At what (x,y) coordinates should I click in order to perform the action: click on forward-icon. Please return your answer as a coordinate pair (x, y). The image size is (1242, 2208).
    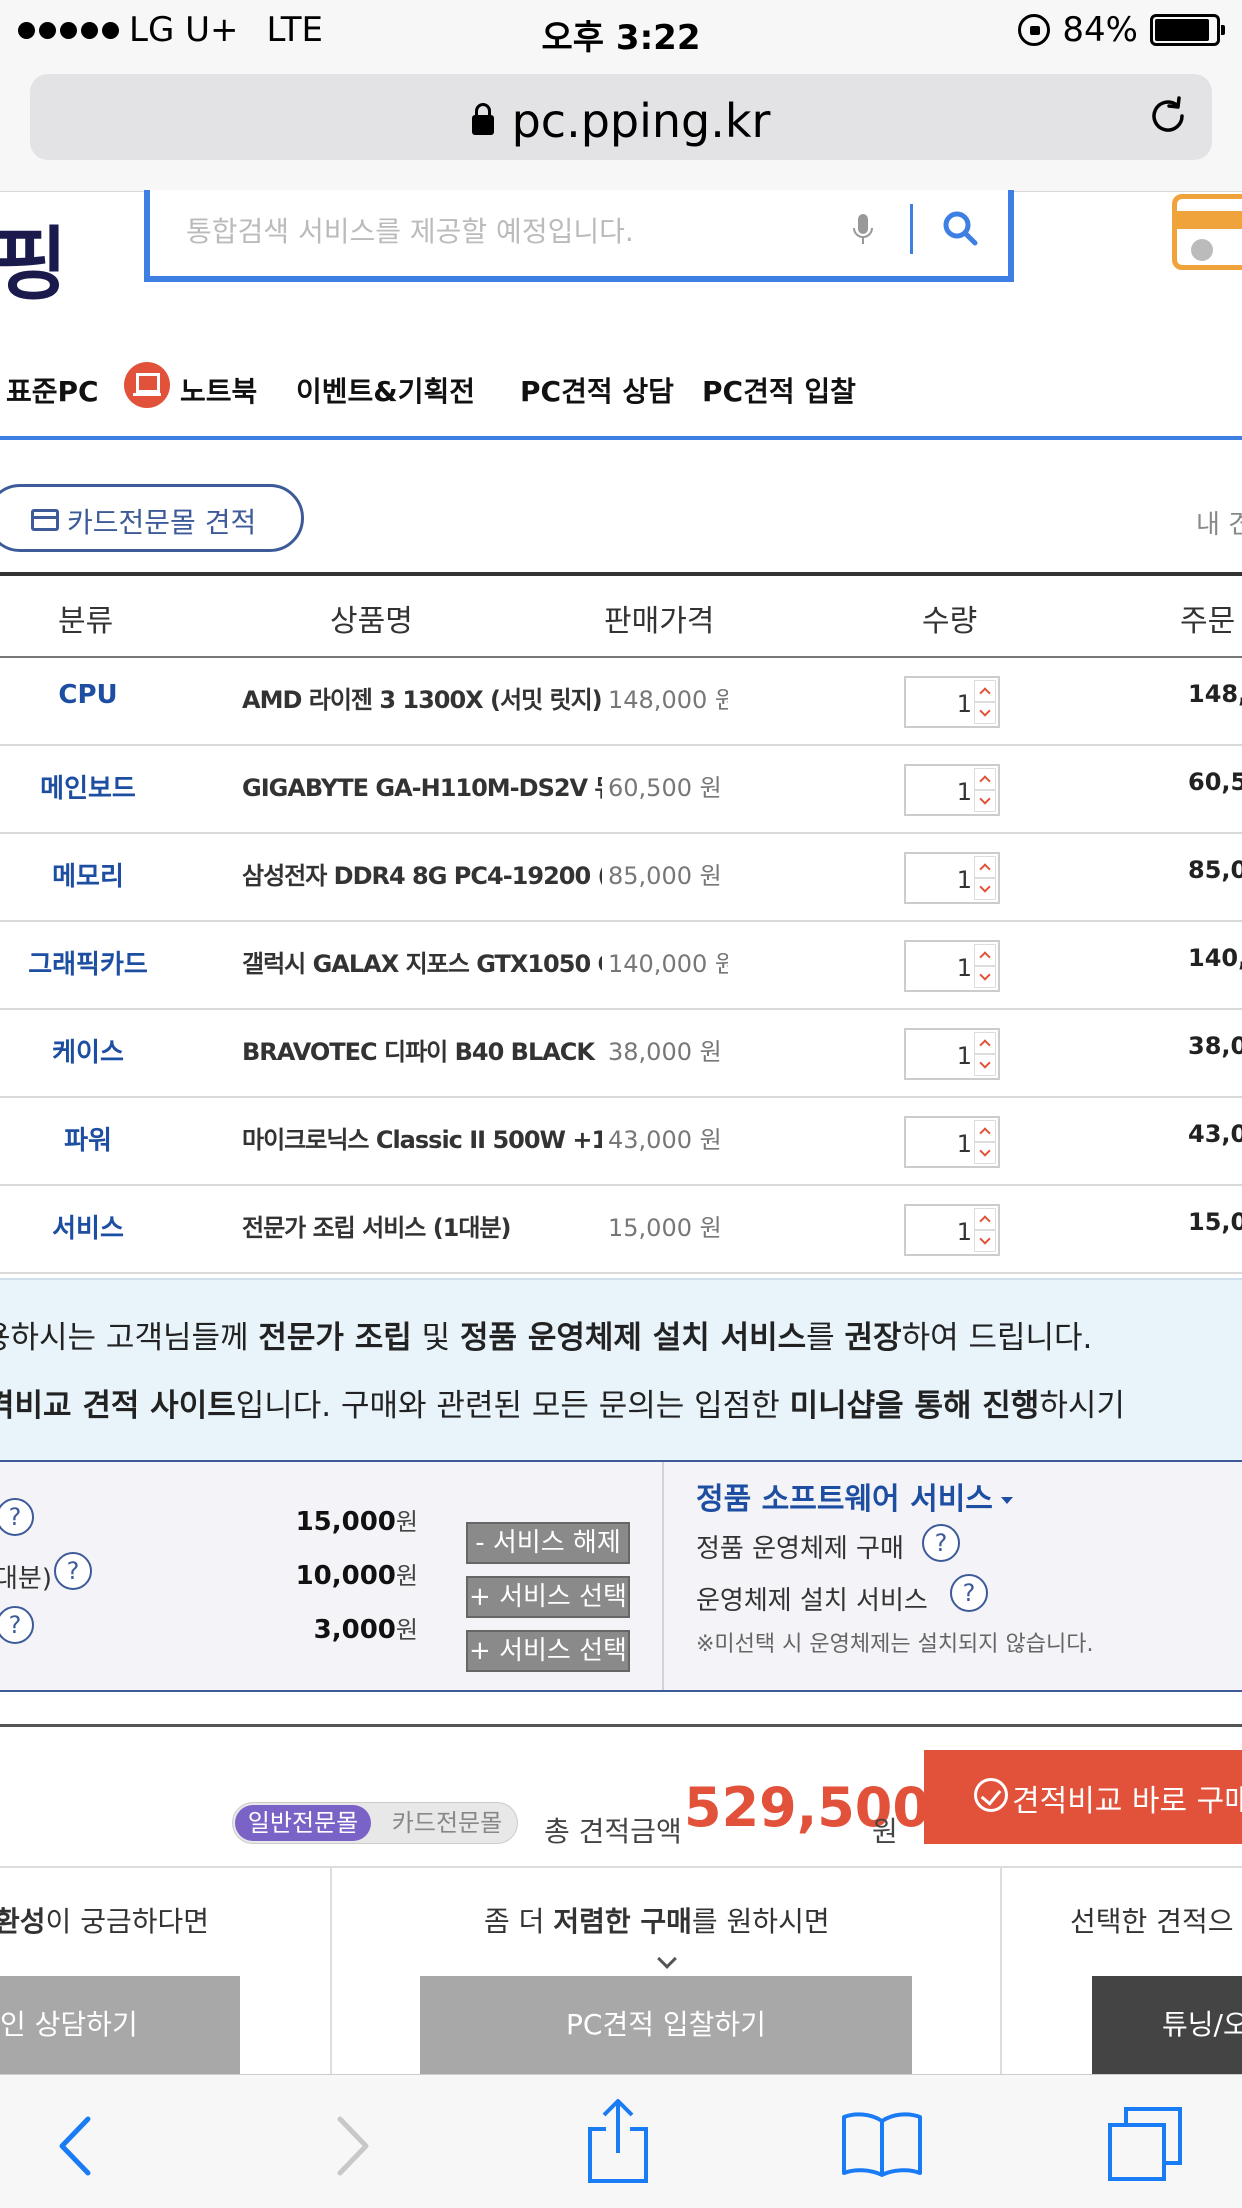
    Looking at the image, I should click on (352, 2146).